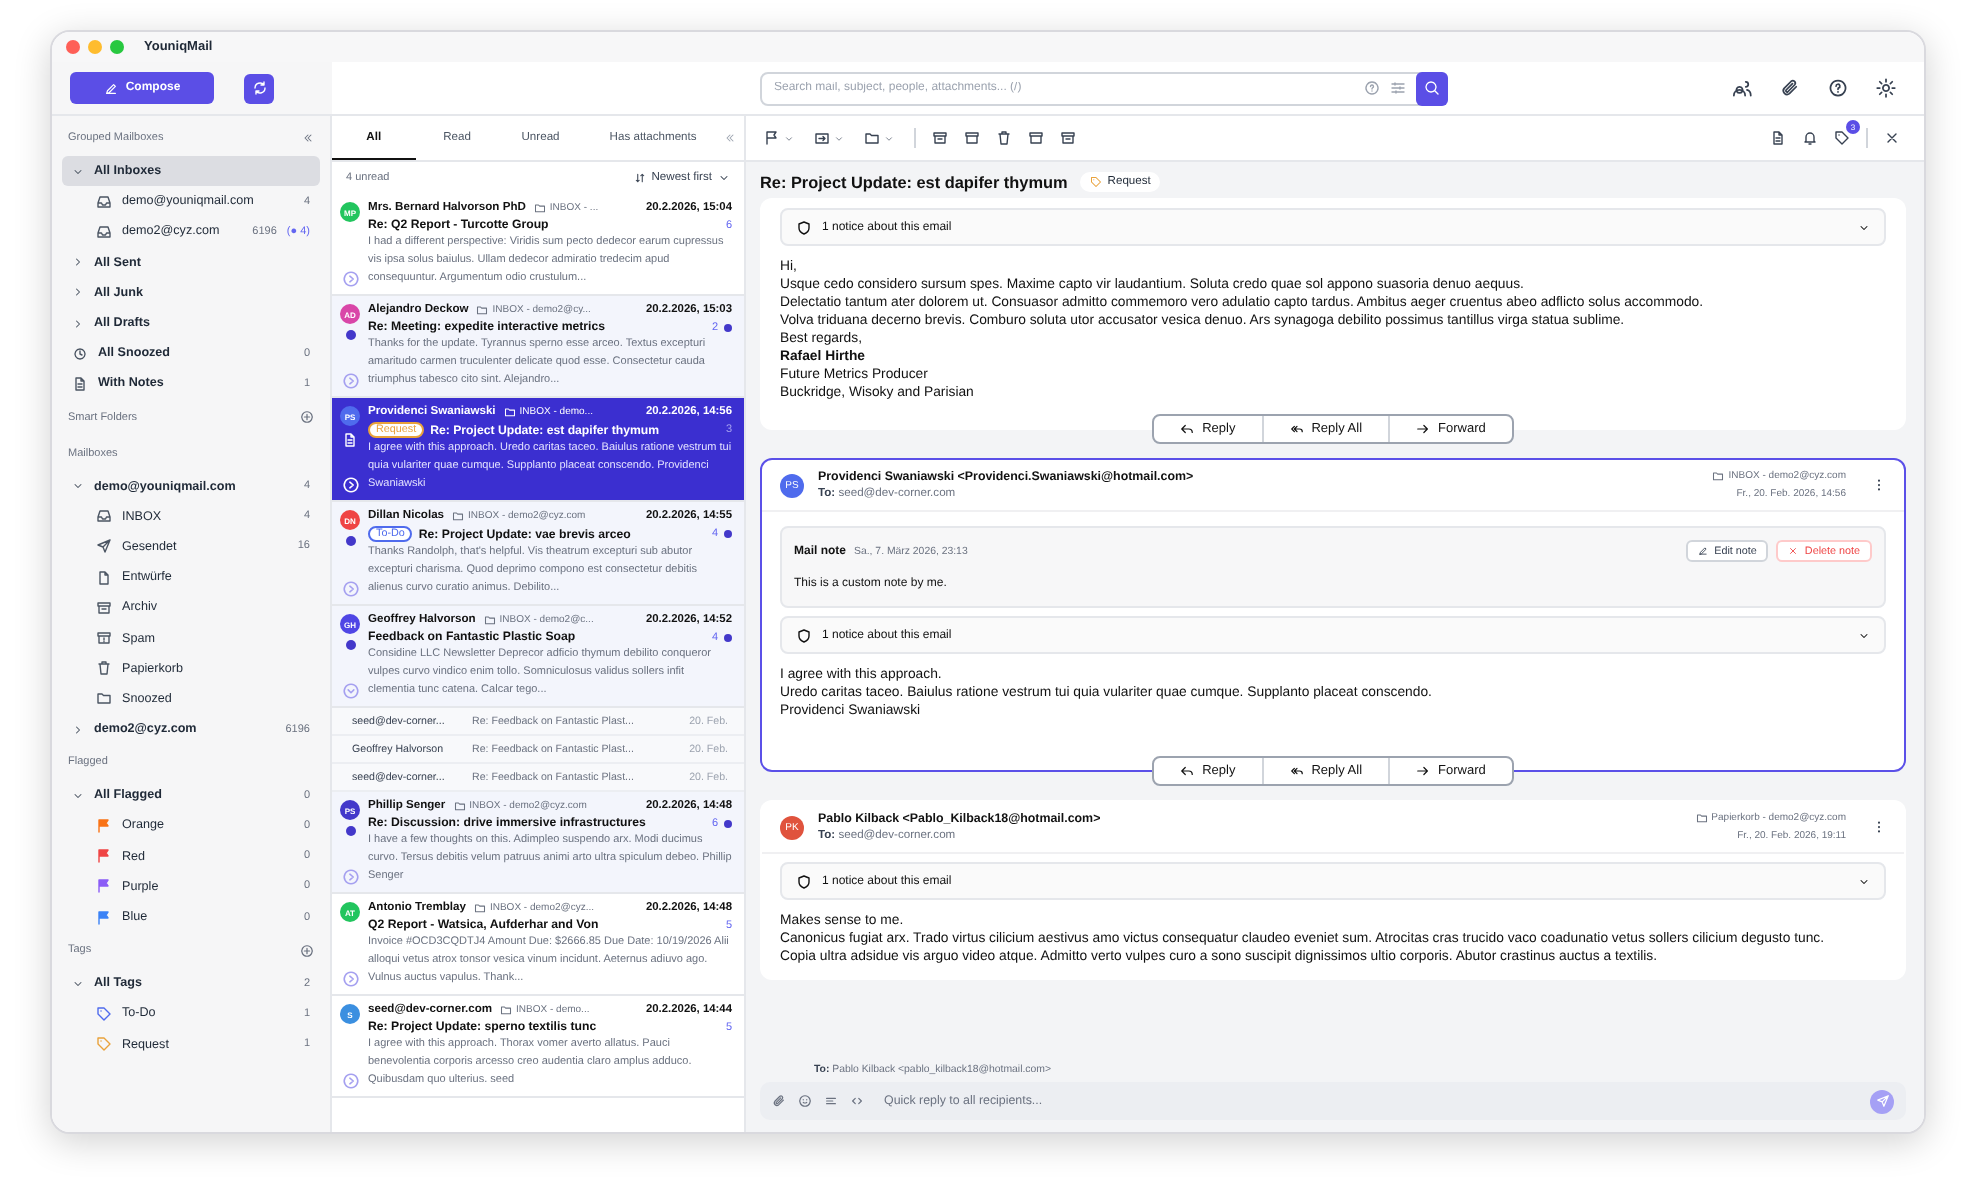  I want to click on settings-icon, so click(1886, 88).